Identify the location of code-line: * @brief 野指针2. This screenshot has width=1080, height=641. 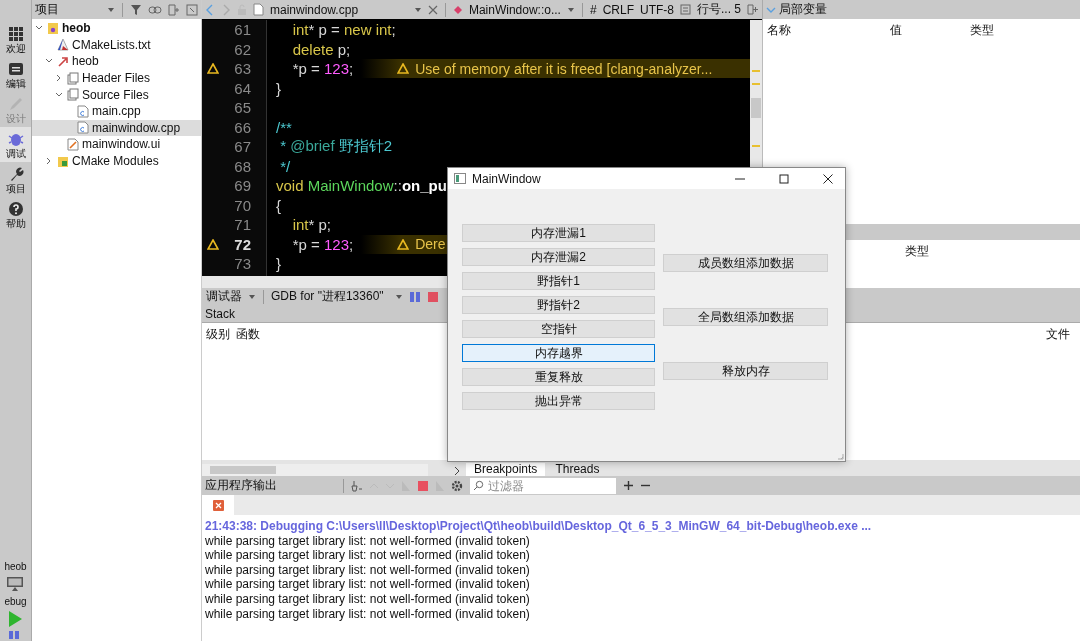
(336, 147).